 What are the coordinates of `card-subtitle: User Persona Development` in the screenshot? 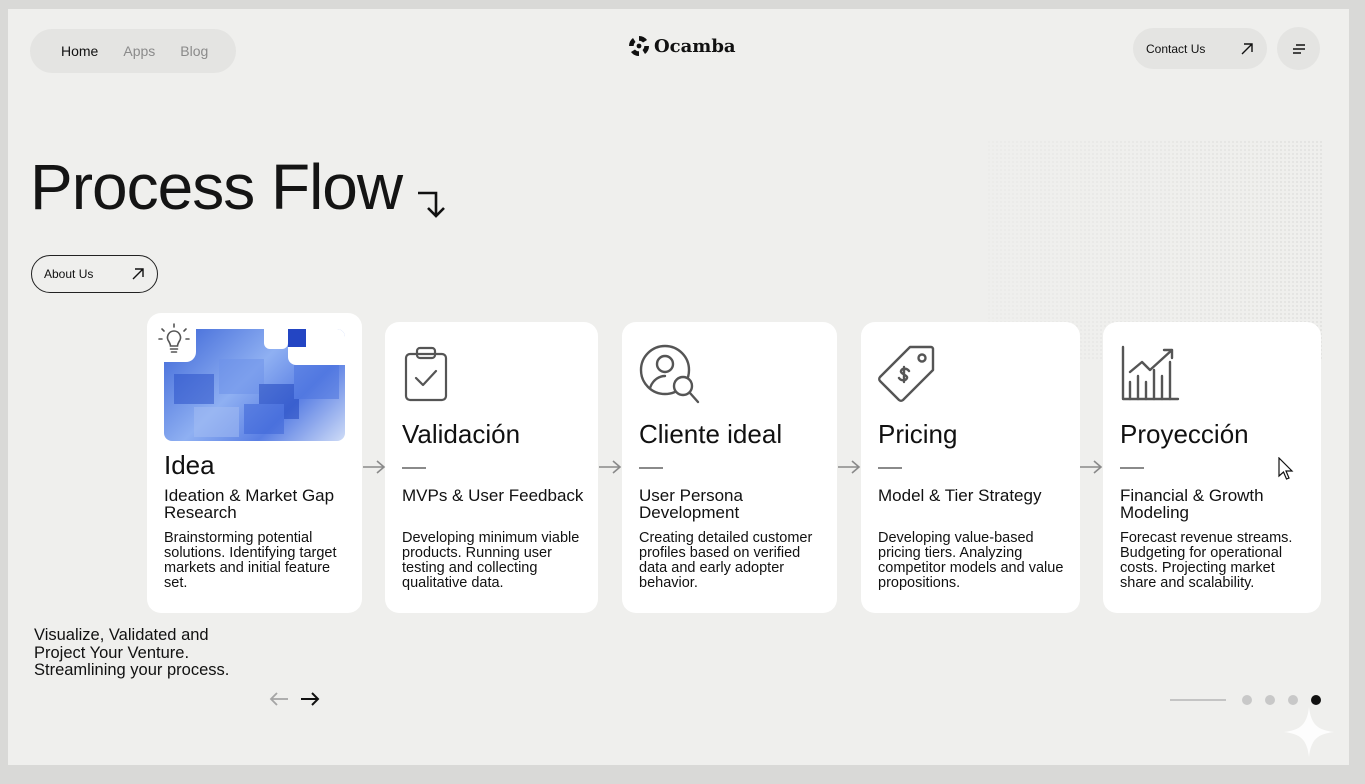 It's located at (691, 504).